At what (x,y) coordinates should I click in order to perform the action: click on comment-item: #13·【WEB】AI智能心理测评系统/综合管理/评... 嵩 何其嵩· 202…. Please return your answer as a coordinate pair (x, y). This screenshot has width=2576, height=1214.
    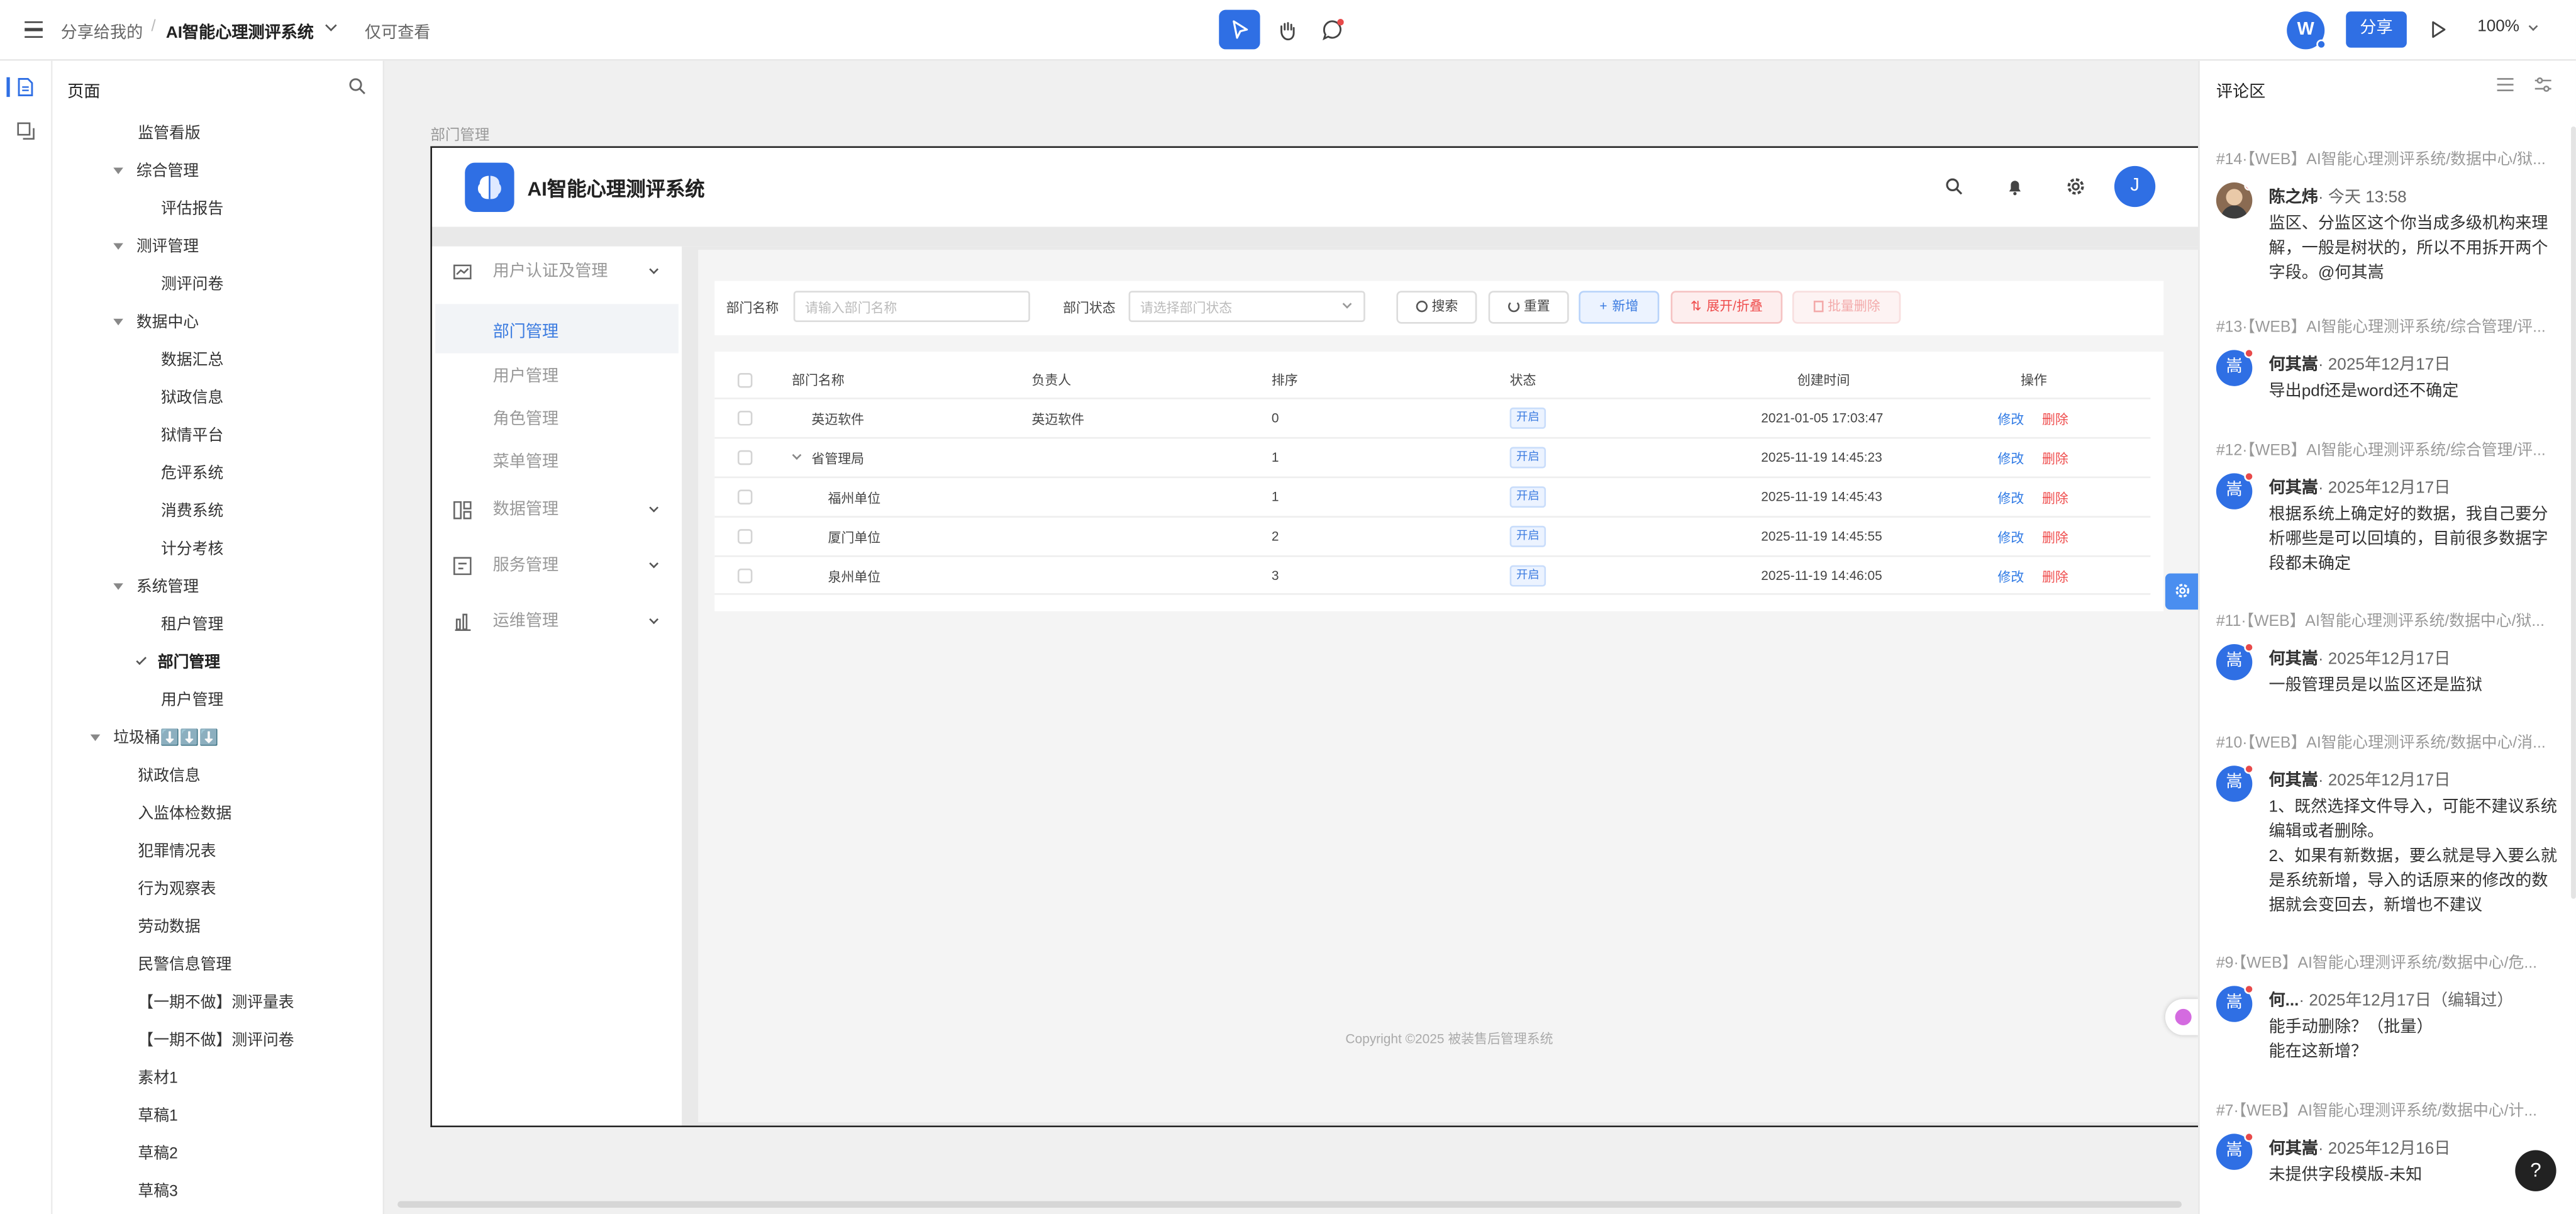
    Looking at the image, I should click on (2385, 363).